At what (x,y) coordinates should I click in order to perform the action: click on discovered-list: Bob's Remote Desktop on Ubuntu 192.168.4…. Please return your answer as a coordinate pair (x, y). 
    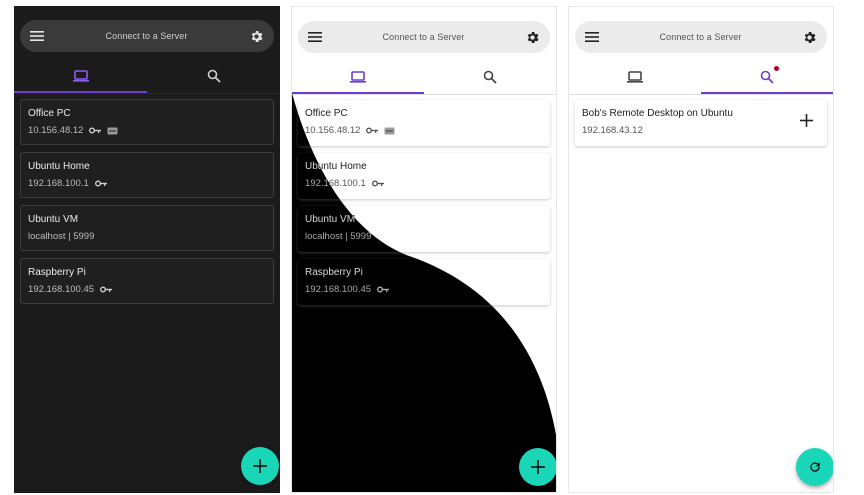
    Looking at the image, I should click on (701, 126).